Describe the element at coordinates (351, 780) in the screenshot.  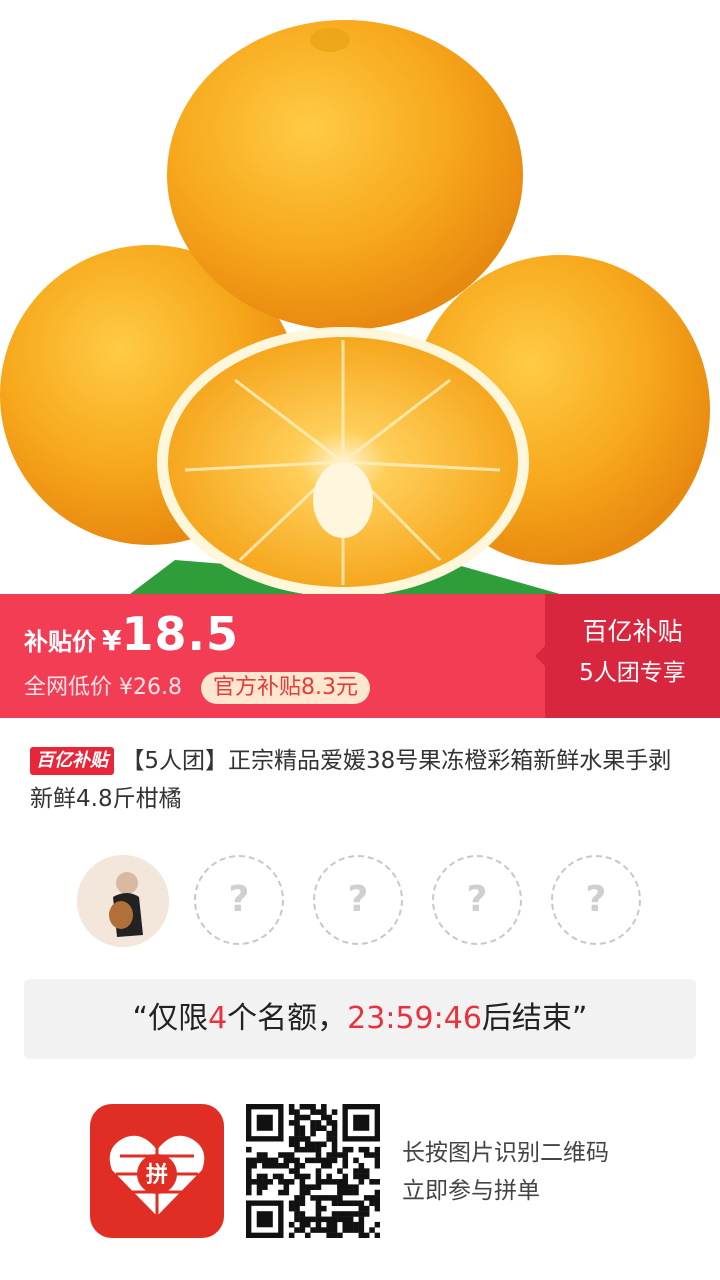
I see `product-title: 【5人团】正宗精品爱媛38号果冻橙彩箱新鲜水果手剥新鲜4.8斤柑橘` at that location.